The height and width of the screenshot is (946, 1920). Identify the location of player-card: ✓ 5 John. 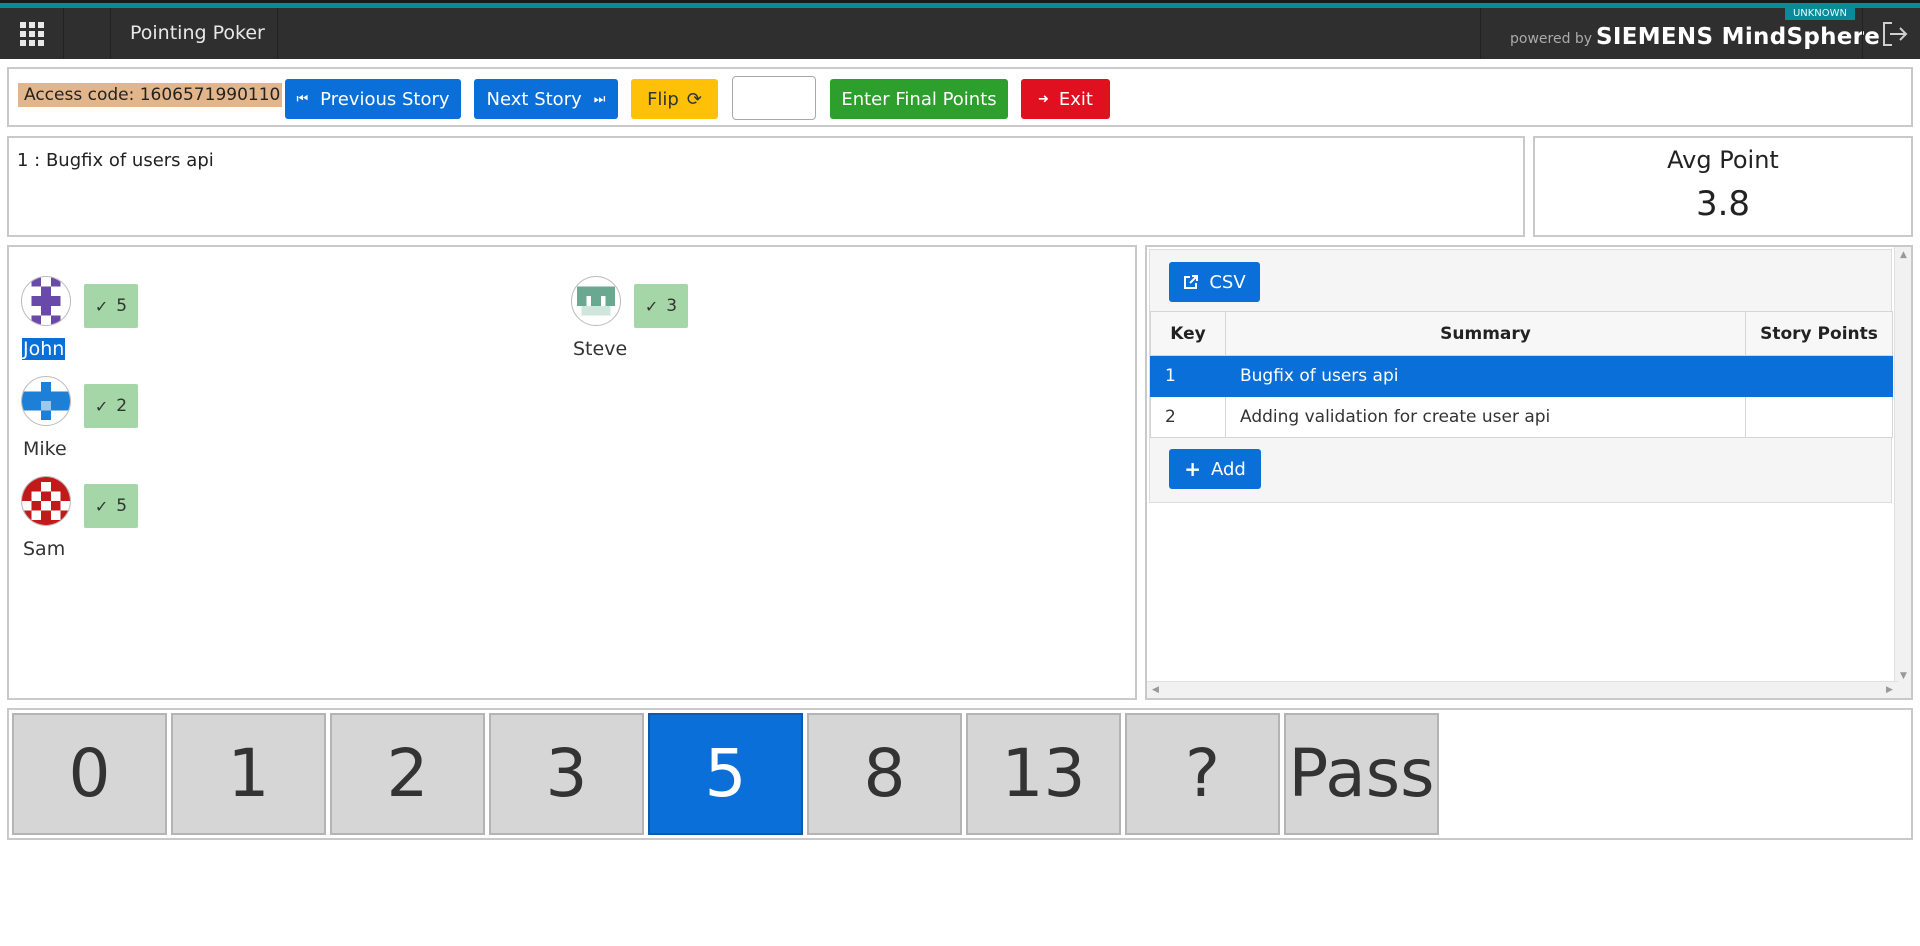
(119, 303).